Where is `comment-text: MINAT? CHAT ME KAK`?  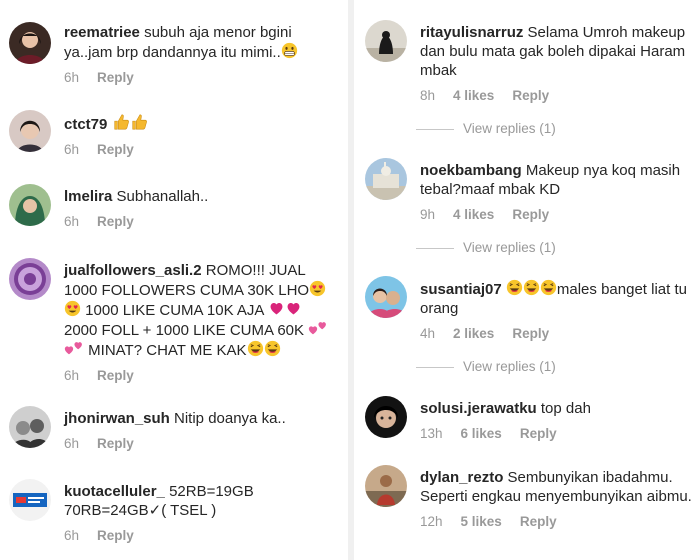 comment-text: MINAT? CHAT ME KAK is located at coordinates (167, 350).